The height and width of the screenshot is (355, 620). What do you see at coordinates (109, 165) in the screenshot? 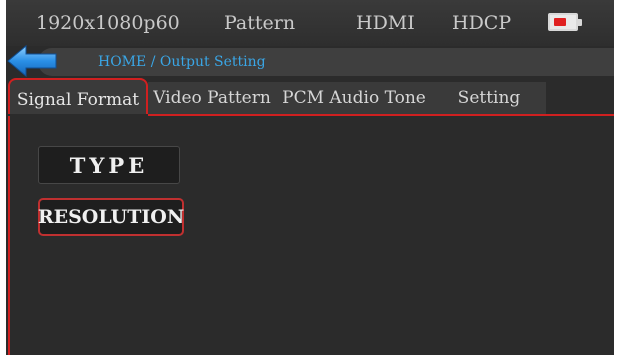
I see `type-button: TYPE` at bounding box center [109, 165].